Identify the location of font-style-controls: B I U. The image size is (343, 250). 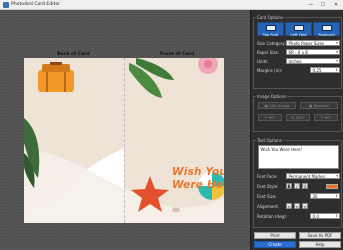
(313, 186).